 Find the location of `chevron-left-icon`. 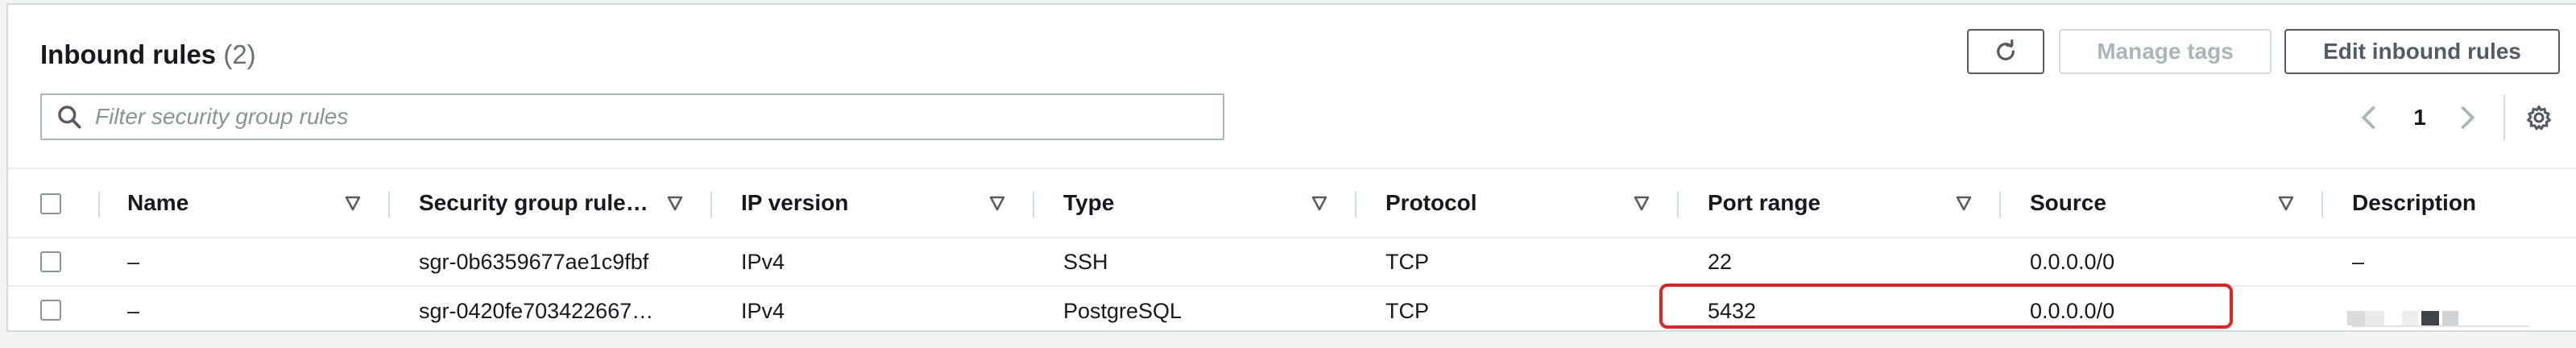

chevron-left-icon is located at coordinates (2368, 118).